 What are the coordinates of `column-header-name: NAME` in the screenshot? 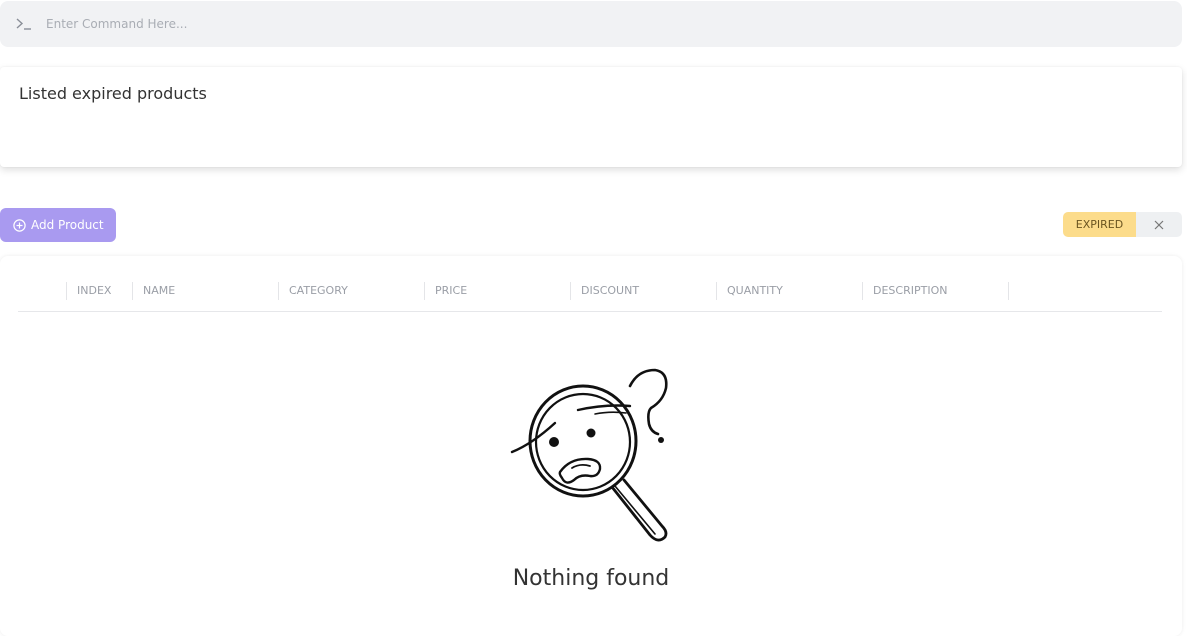 It's located at (154, 292).